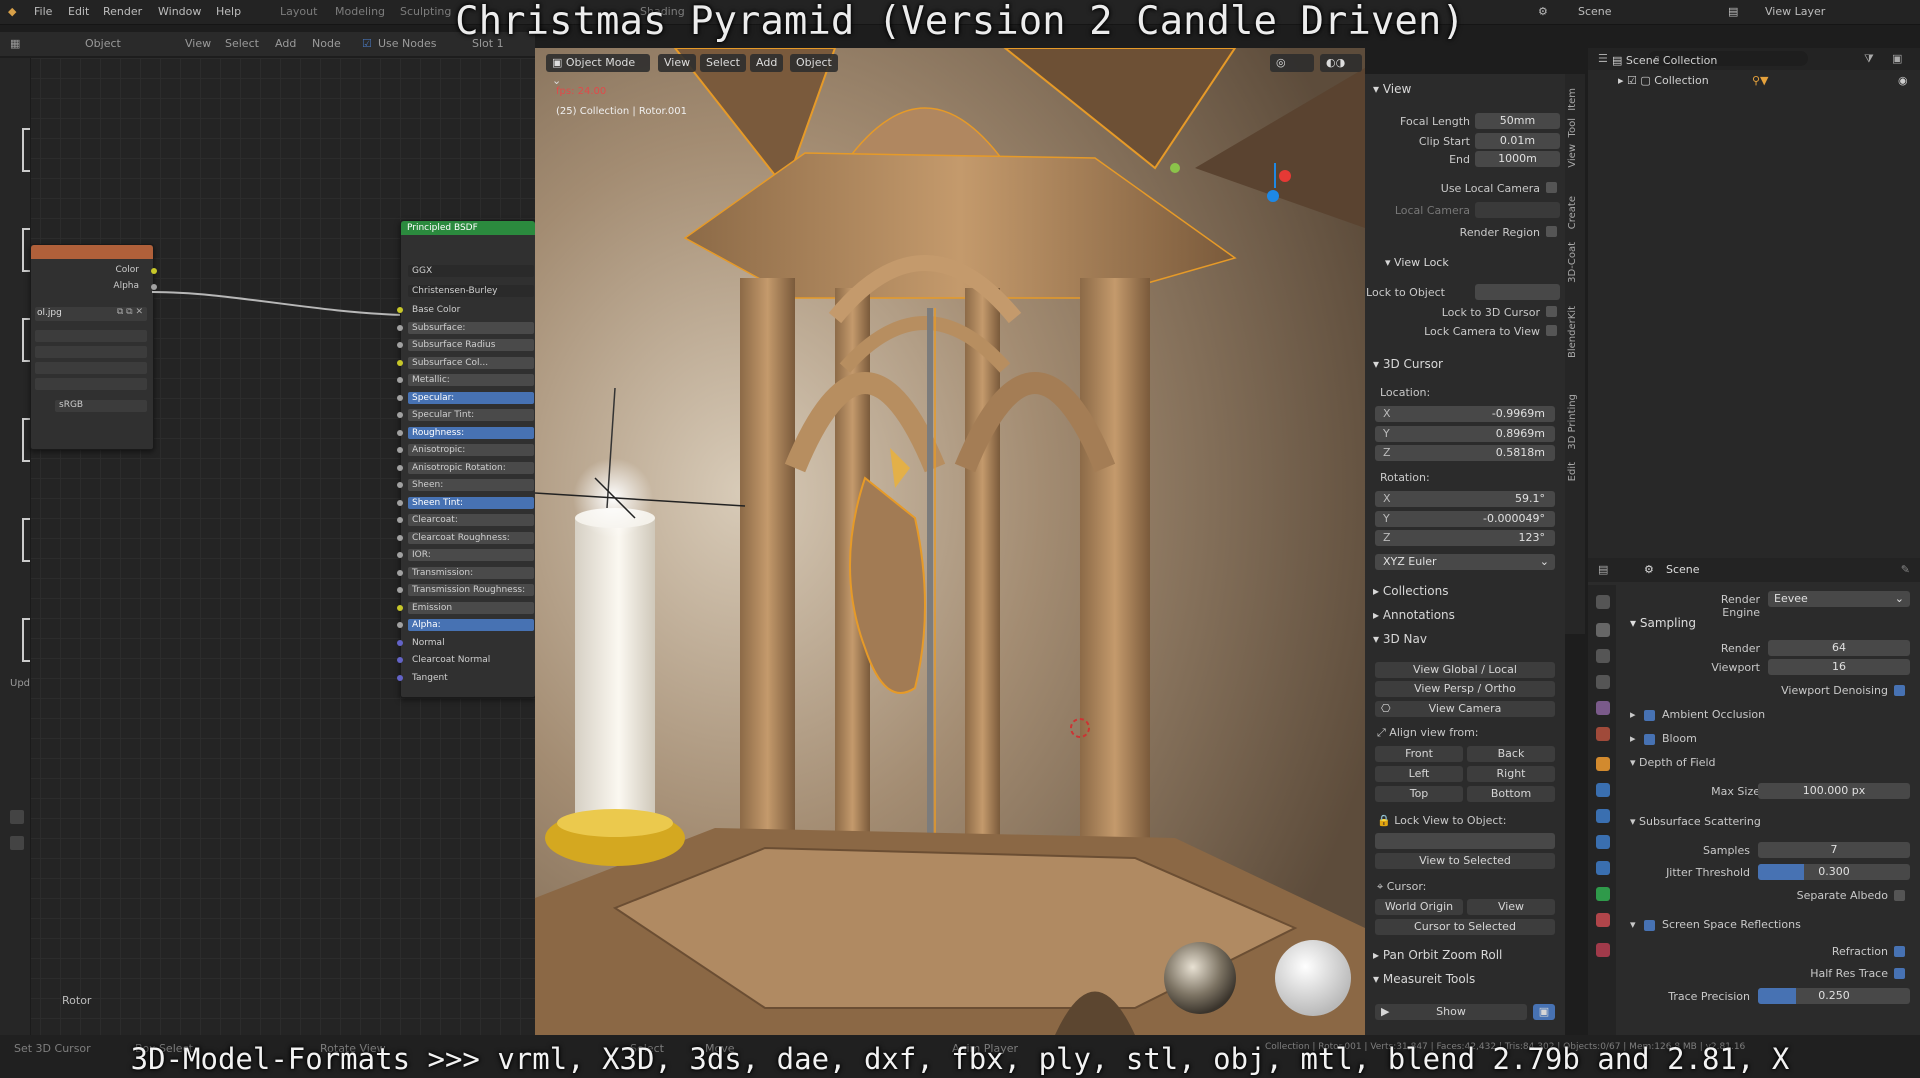 The height and width of the screenshot is (1078, 1920). Describe the element at coordinates (1451, 1012) in the screenshot. I see `measureit-show-button: ▶ Show` at that location.